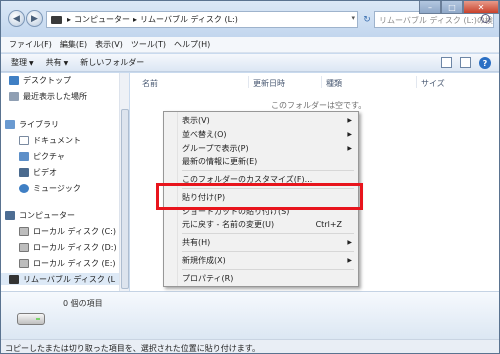 The height and width of the screenshot is (354, 500). Describe the element at coordinates (32, 124) in the screenshot. I see `nav-item-libraries: ライブラリ` at that location.